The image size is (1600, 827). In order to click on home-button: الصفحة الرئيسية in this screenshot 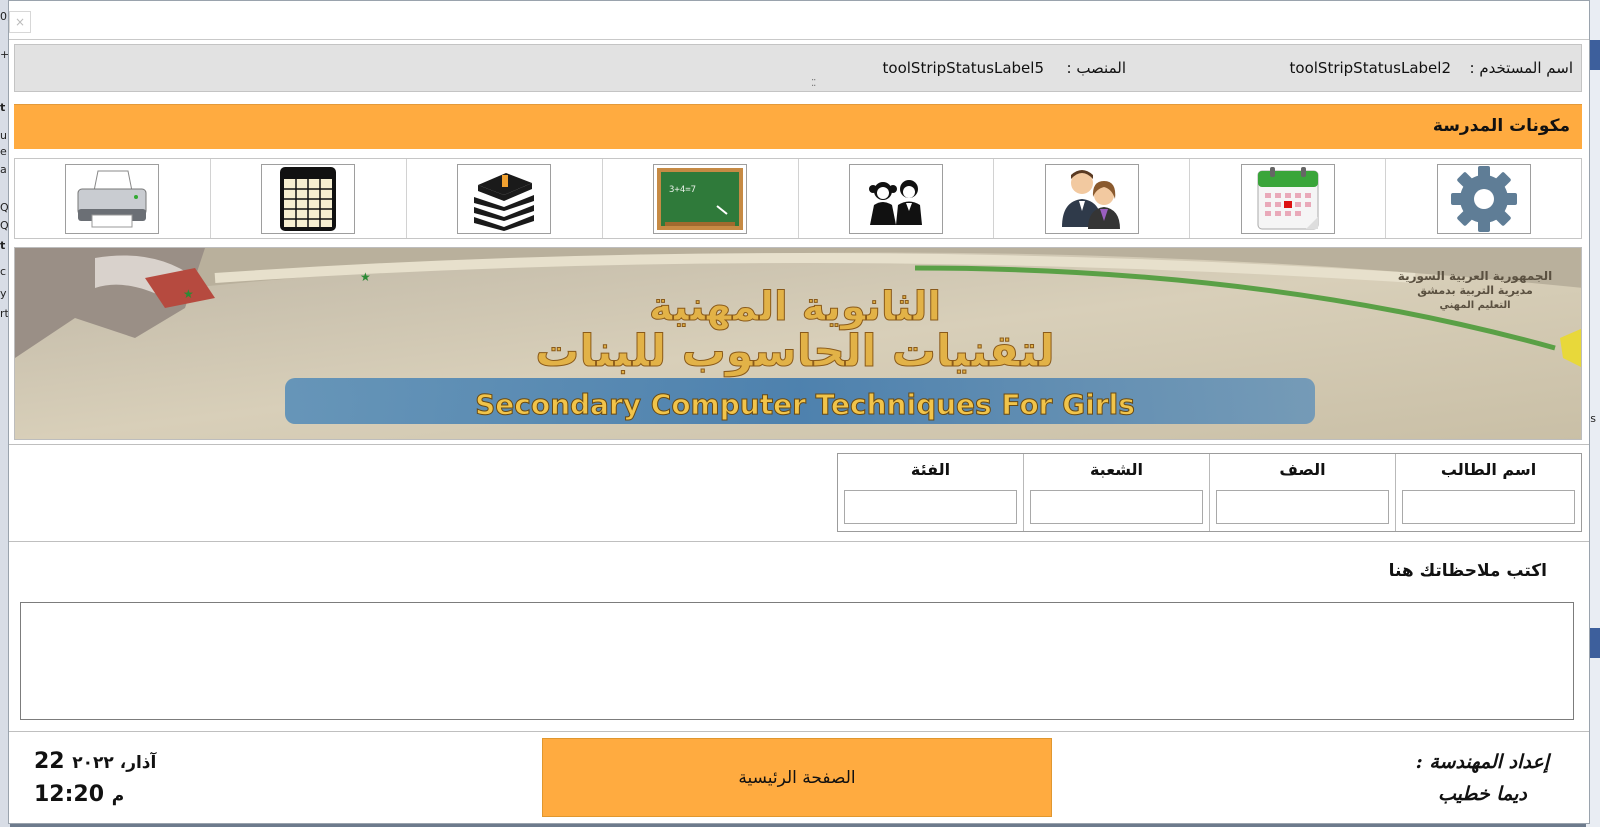, I will do `click(797, 777)`.